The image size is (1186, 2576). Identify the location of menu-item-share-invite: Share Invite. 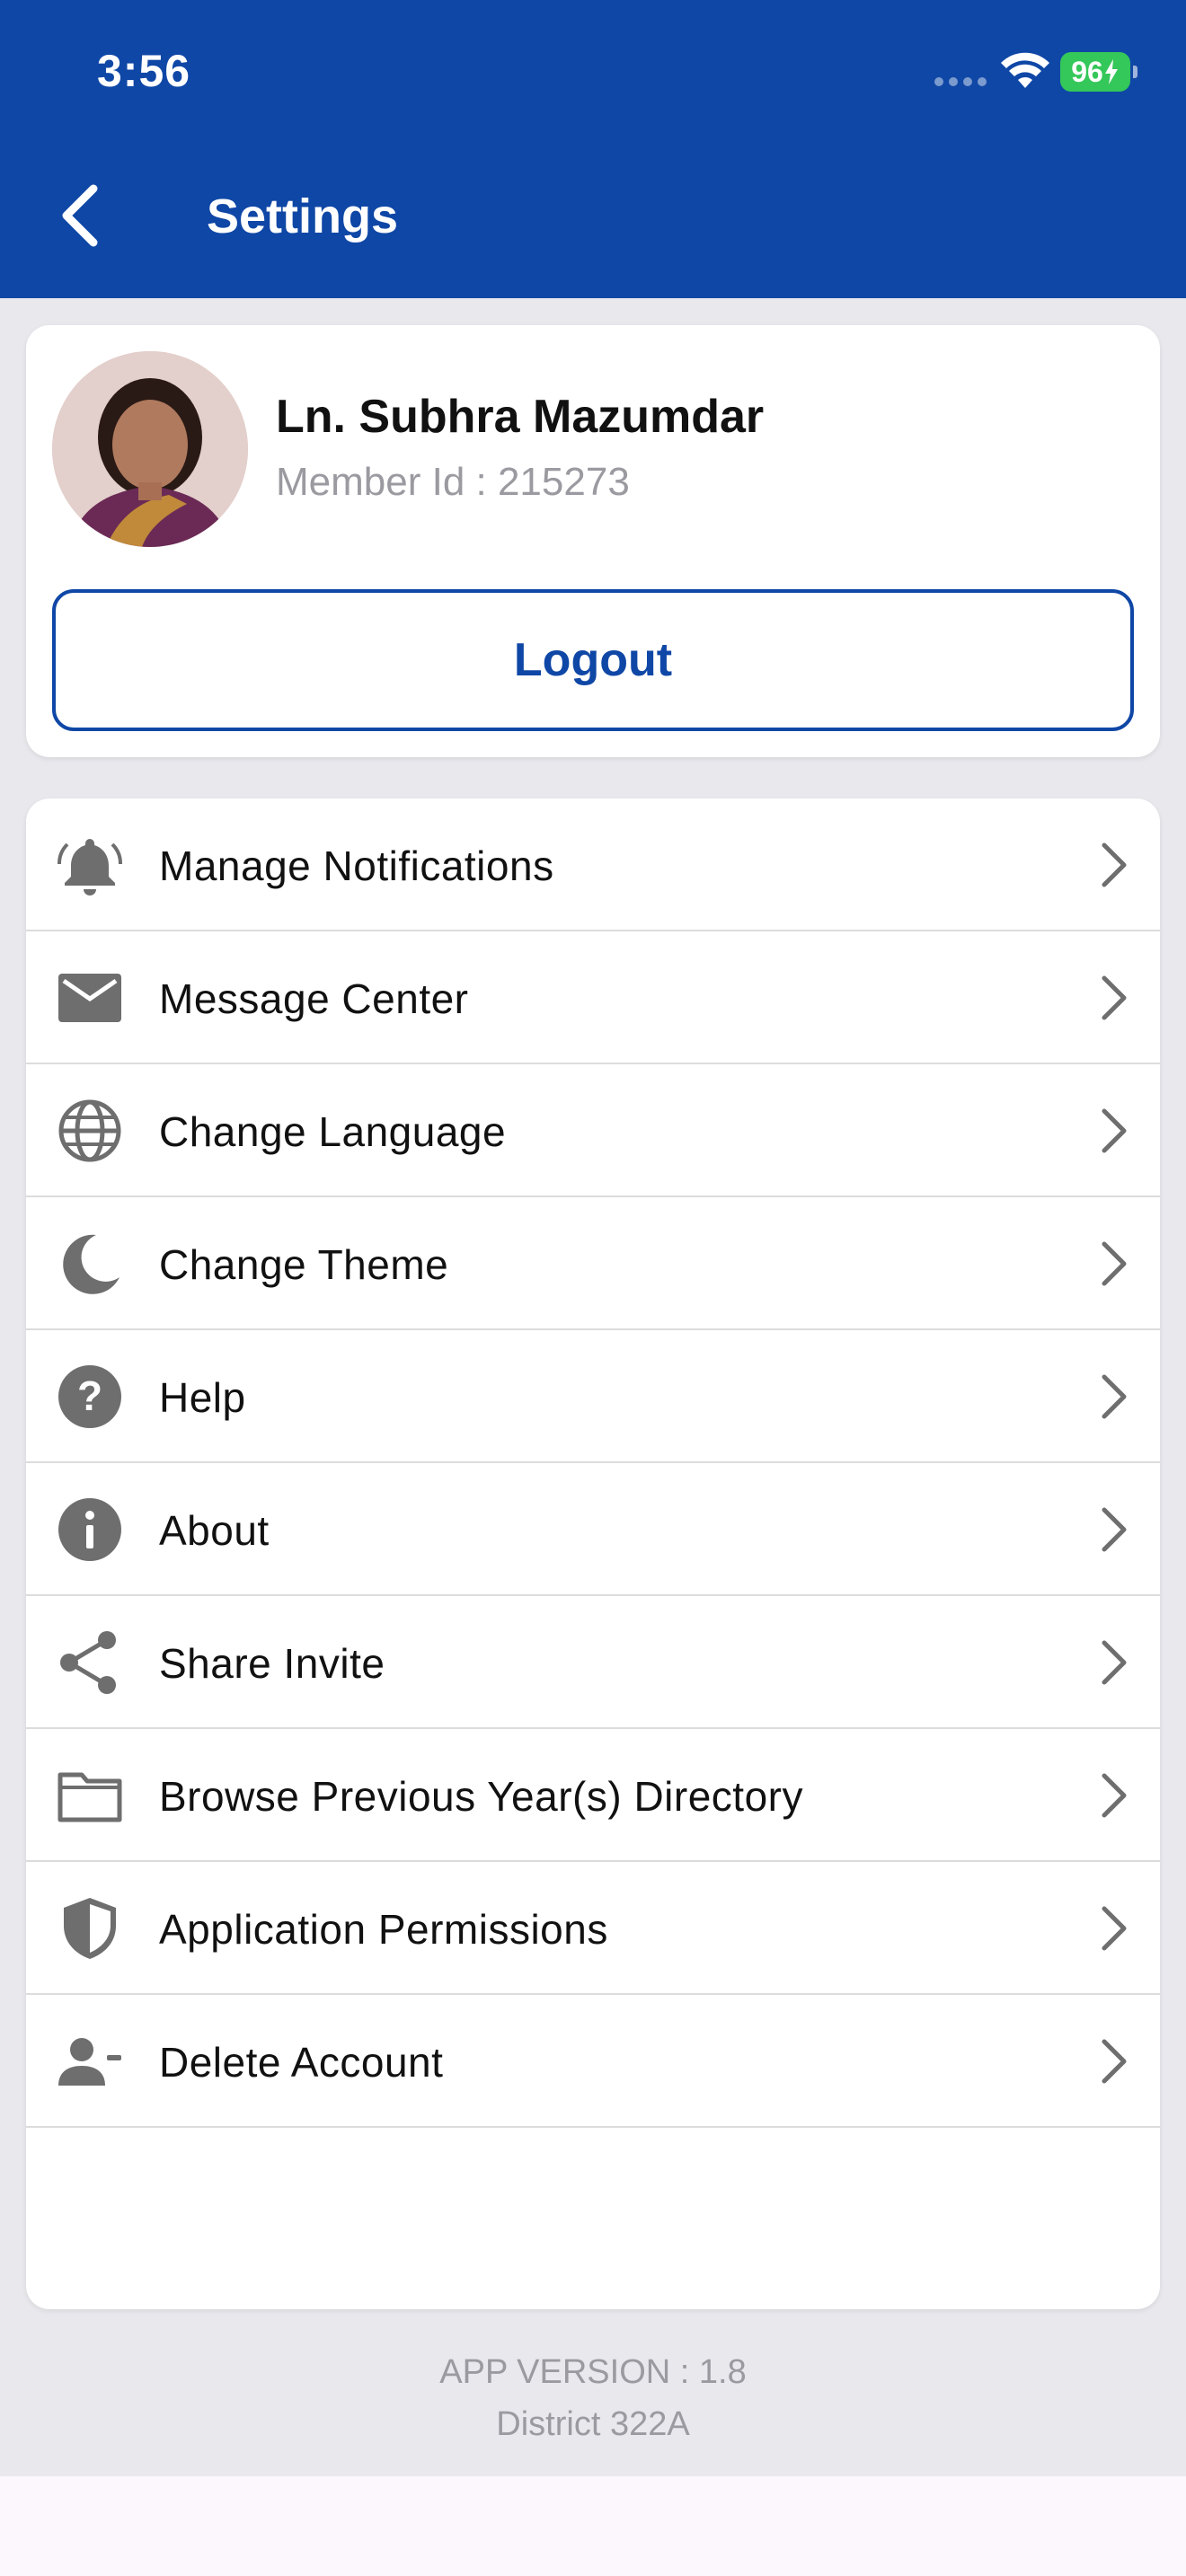
(593, 1662).